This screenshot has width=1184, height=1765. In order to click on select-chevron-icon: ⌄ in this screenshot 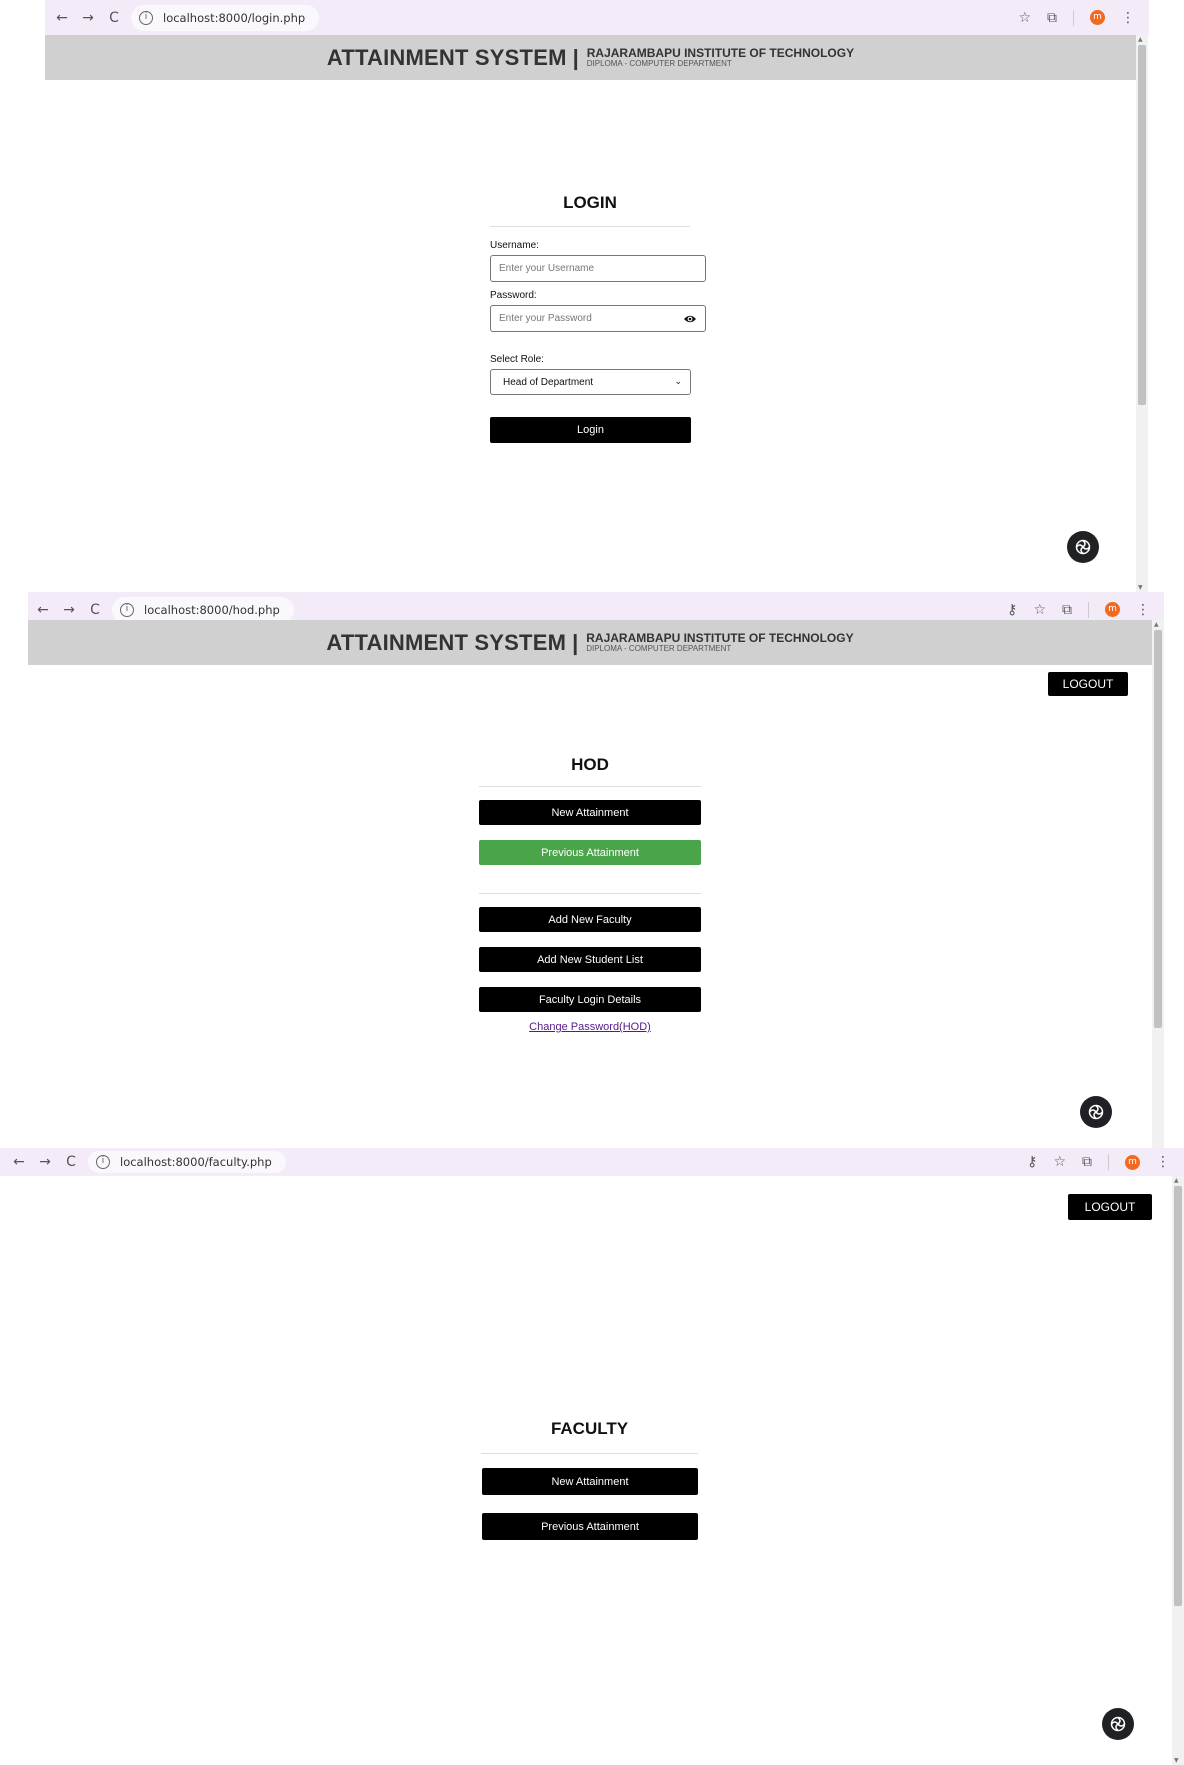, I will do `click(678, 382)`.